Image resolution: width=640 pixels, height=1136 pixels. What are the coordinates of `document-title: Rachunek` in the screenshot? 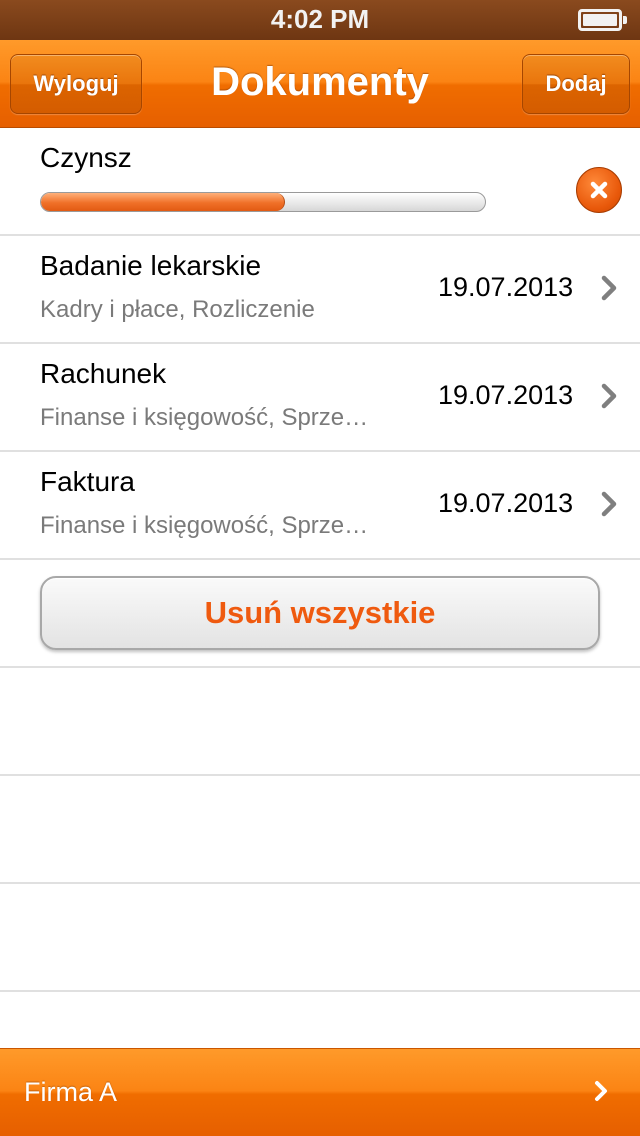 It's located at (103, 373).